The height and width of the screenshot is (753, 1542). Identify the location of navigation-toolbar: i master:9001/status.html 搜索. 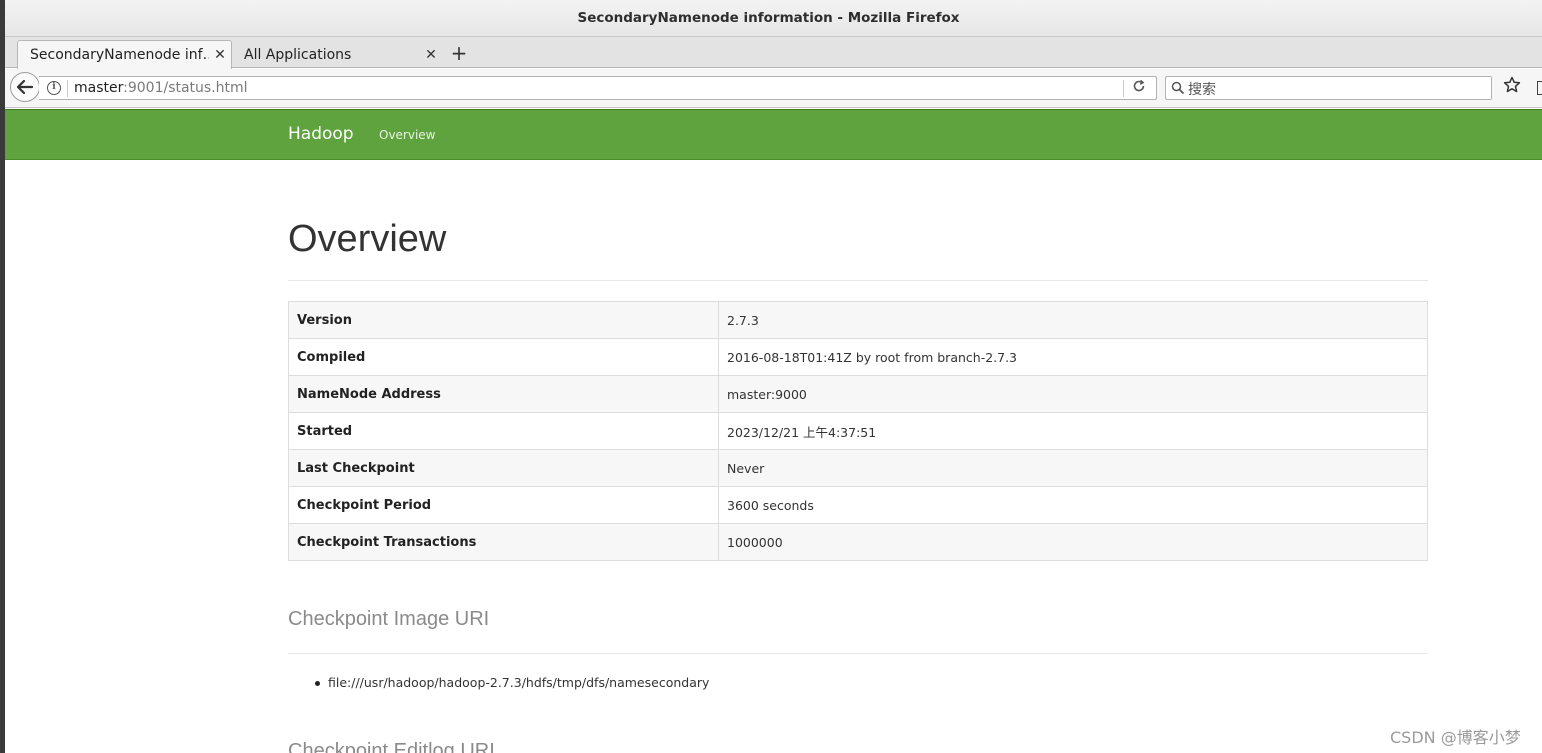
(773, 88).